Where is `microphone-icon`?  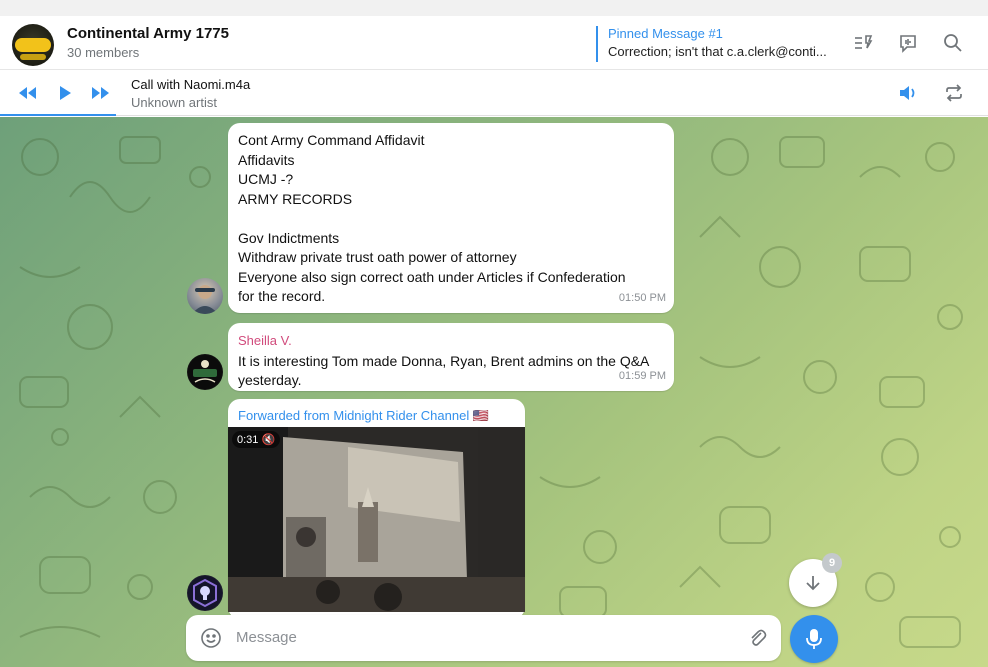 microphone-icon is located at coordinates (814, 639).